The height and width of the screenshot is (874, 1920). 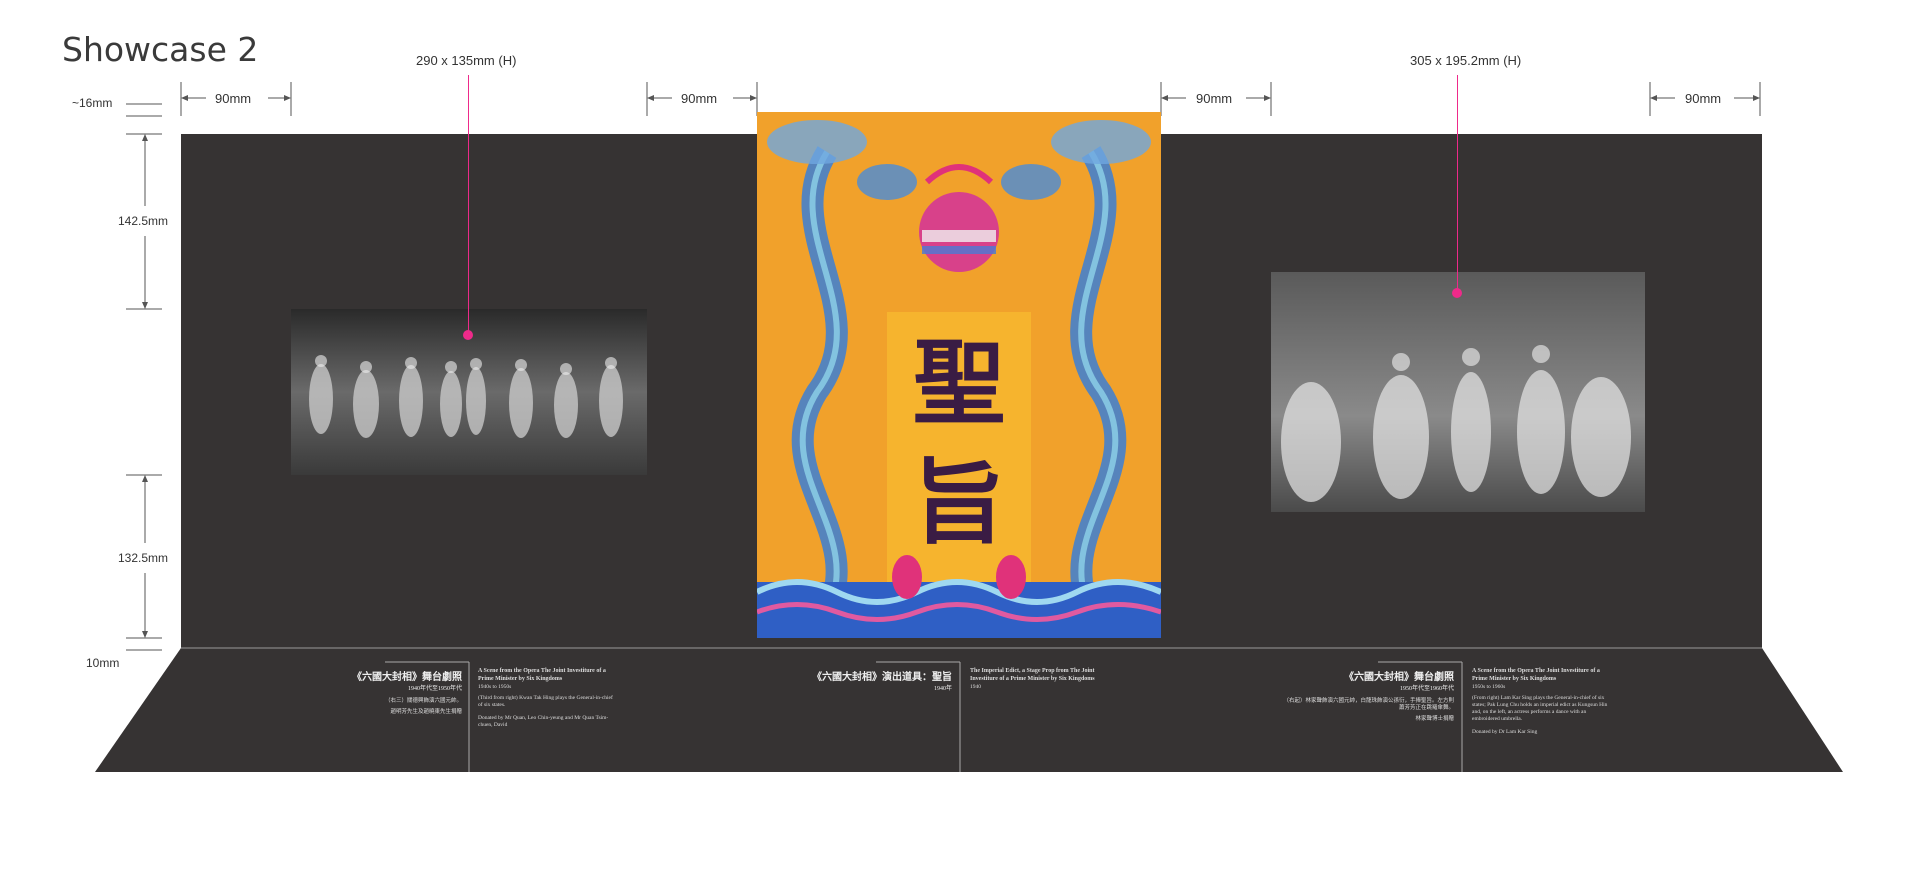 What do you see at coordinates (1457, 293) in the screenshot?
I see `right-hang-point-dot` at bounding box center [1457, 293].